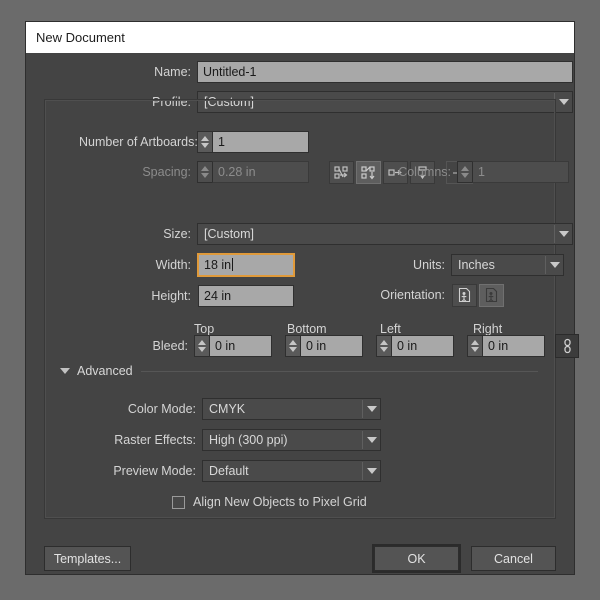 The width and height of the screenshot is (600, 600). Describe the element at coordinates (491, 295) in the screenshot. I see `landscape-icon-button` at that location.